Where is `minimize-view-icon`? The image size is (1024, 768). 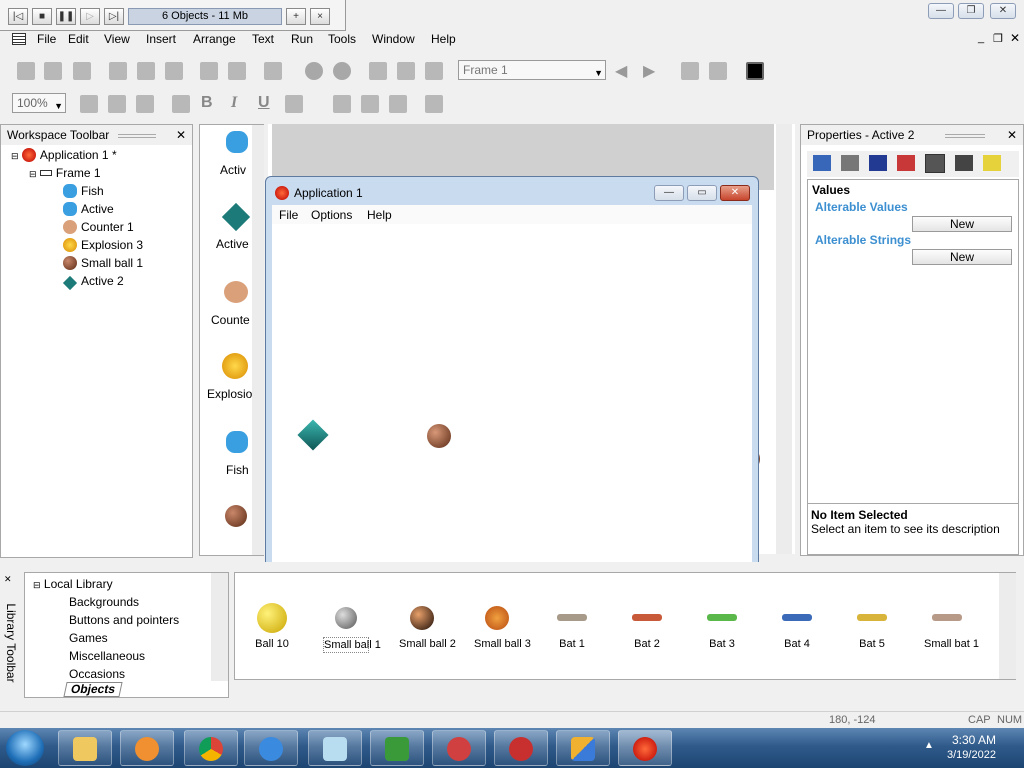 minimize-view-icon is located at coordinates (690, 71).